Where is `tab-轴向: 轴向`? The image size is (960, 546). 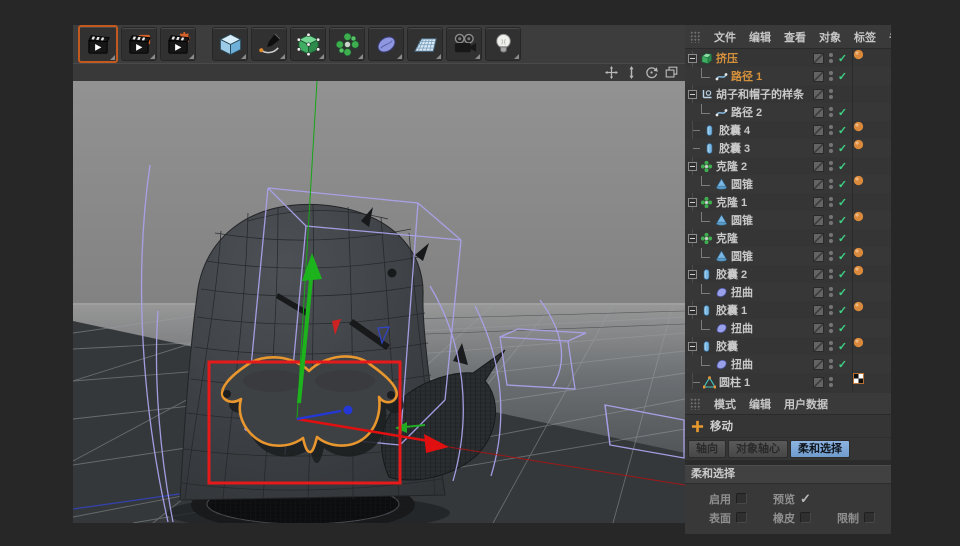 tab-轴向: 轴向 is located at coordinates (707, 449).